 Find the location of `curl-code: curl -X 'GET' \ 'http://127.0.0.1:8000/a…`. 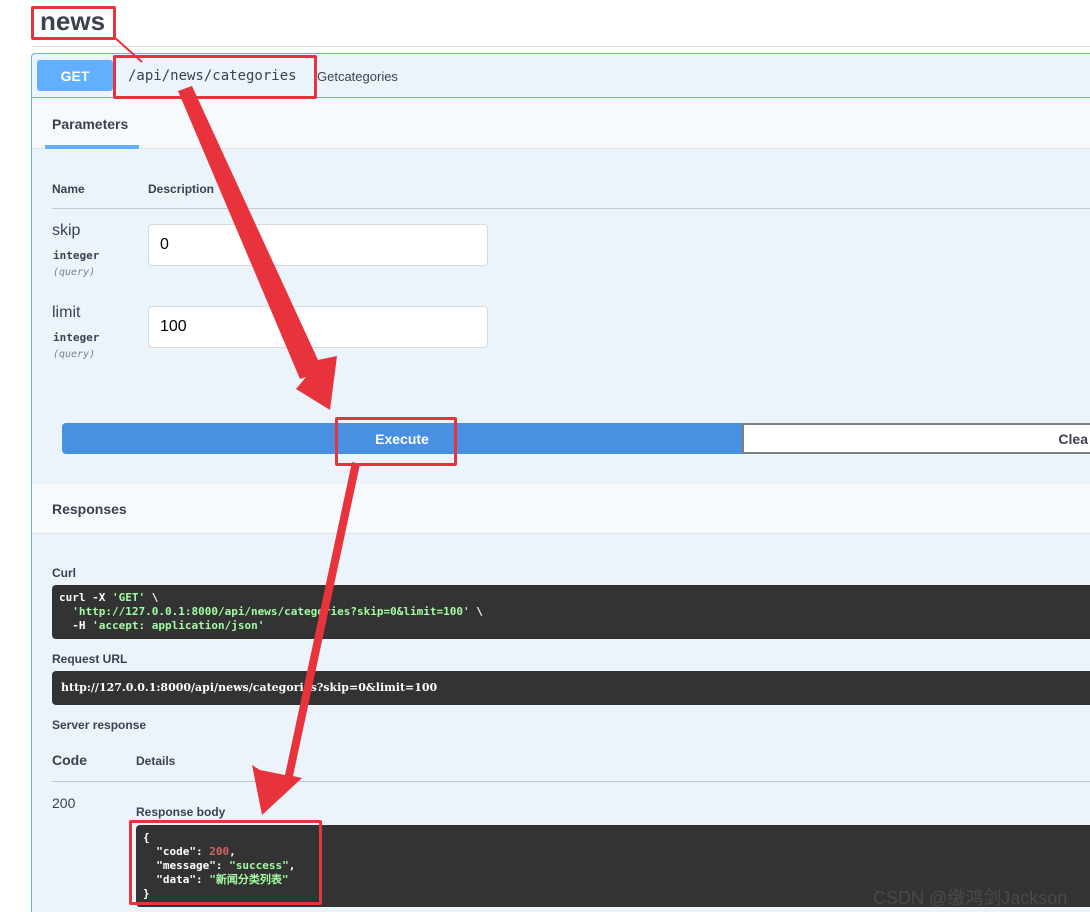

curl-code: curl -X 'GET' \ 'http://127.0.0.1:8000/a… is located at coordinates (571, 612).